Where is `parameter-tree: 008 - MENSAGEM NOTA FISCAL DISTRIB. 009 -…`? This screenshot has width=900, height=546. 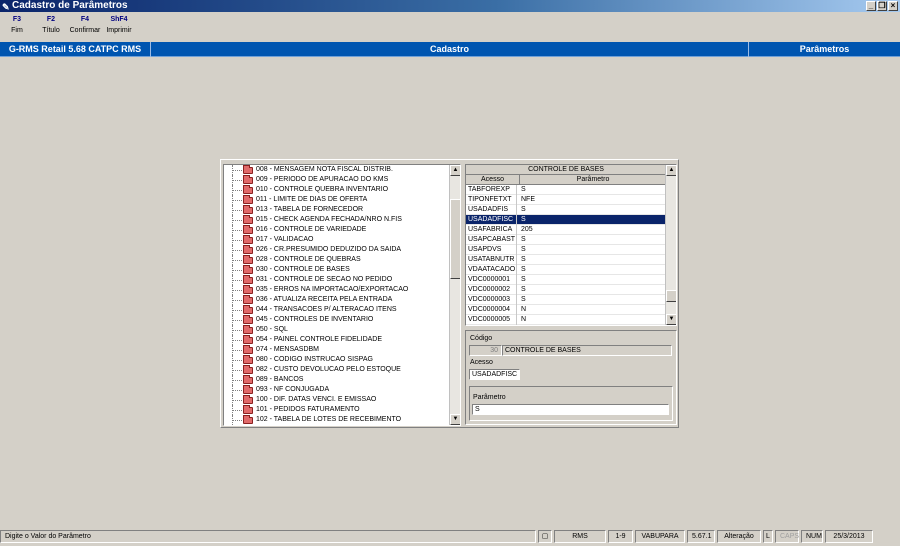 parameter-tree: 008 - MENSAGEM NOTA FISCAL DISTRIB. 009 -… is located at coordinates (342, 295).